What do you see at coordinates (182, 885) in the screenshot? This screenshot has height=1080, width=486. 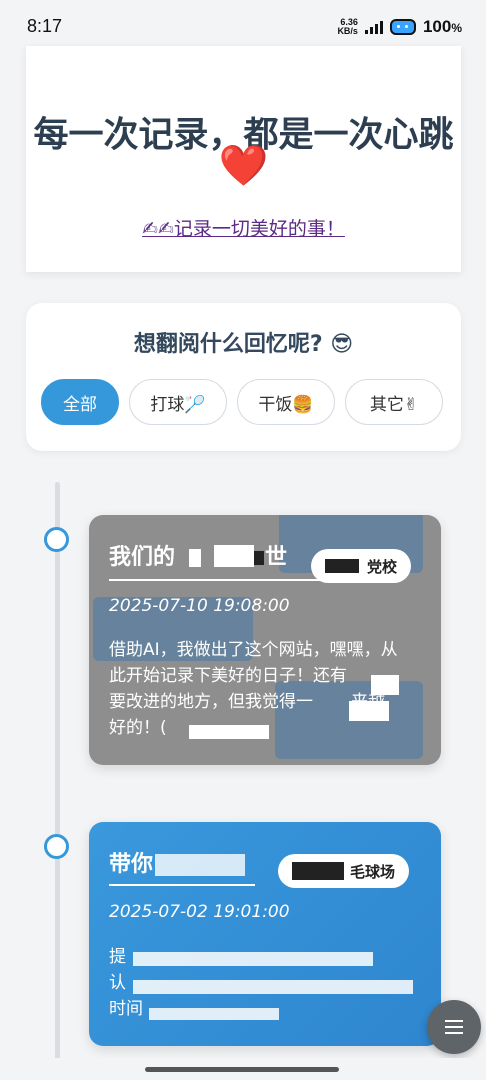 I see `title-underline` at bounding box center [182, 885].